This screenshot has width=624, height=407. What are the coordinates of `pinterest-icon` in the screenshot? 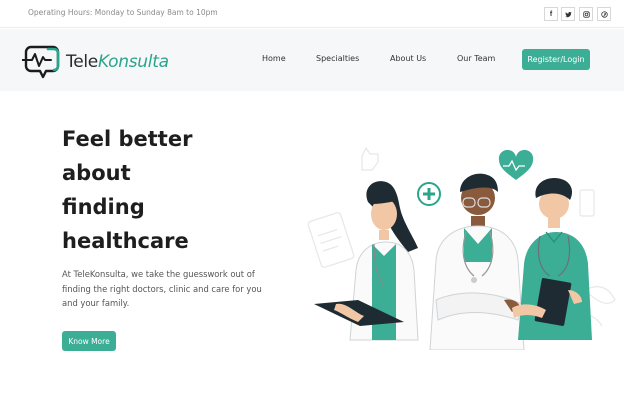 It's located at (604, 14).